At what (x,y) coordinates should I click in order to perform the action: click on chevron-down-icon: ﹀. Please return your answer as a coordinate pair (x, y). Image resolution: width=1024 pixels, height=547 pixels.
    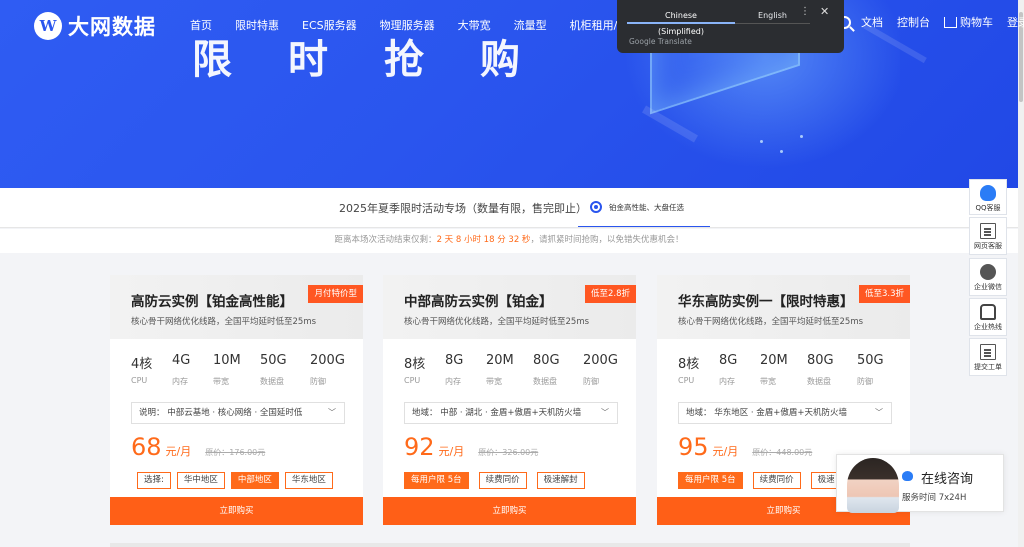
    Looking at the image, I should click on (332, 412).